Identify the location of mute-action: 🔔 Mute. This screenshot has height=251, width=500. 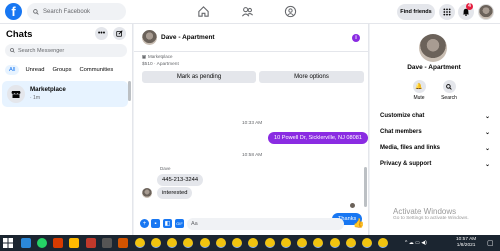
(419, 90).